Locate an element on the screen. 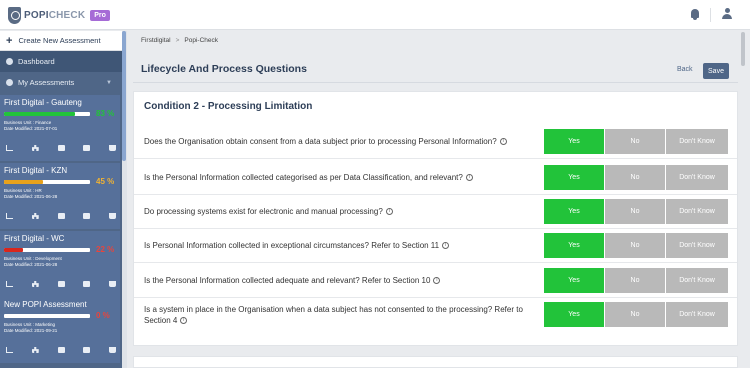 This screenshot has height=368, width=750. date-modified: Date Modified: 2021-07-01 is located at coordinates (31, 128).